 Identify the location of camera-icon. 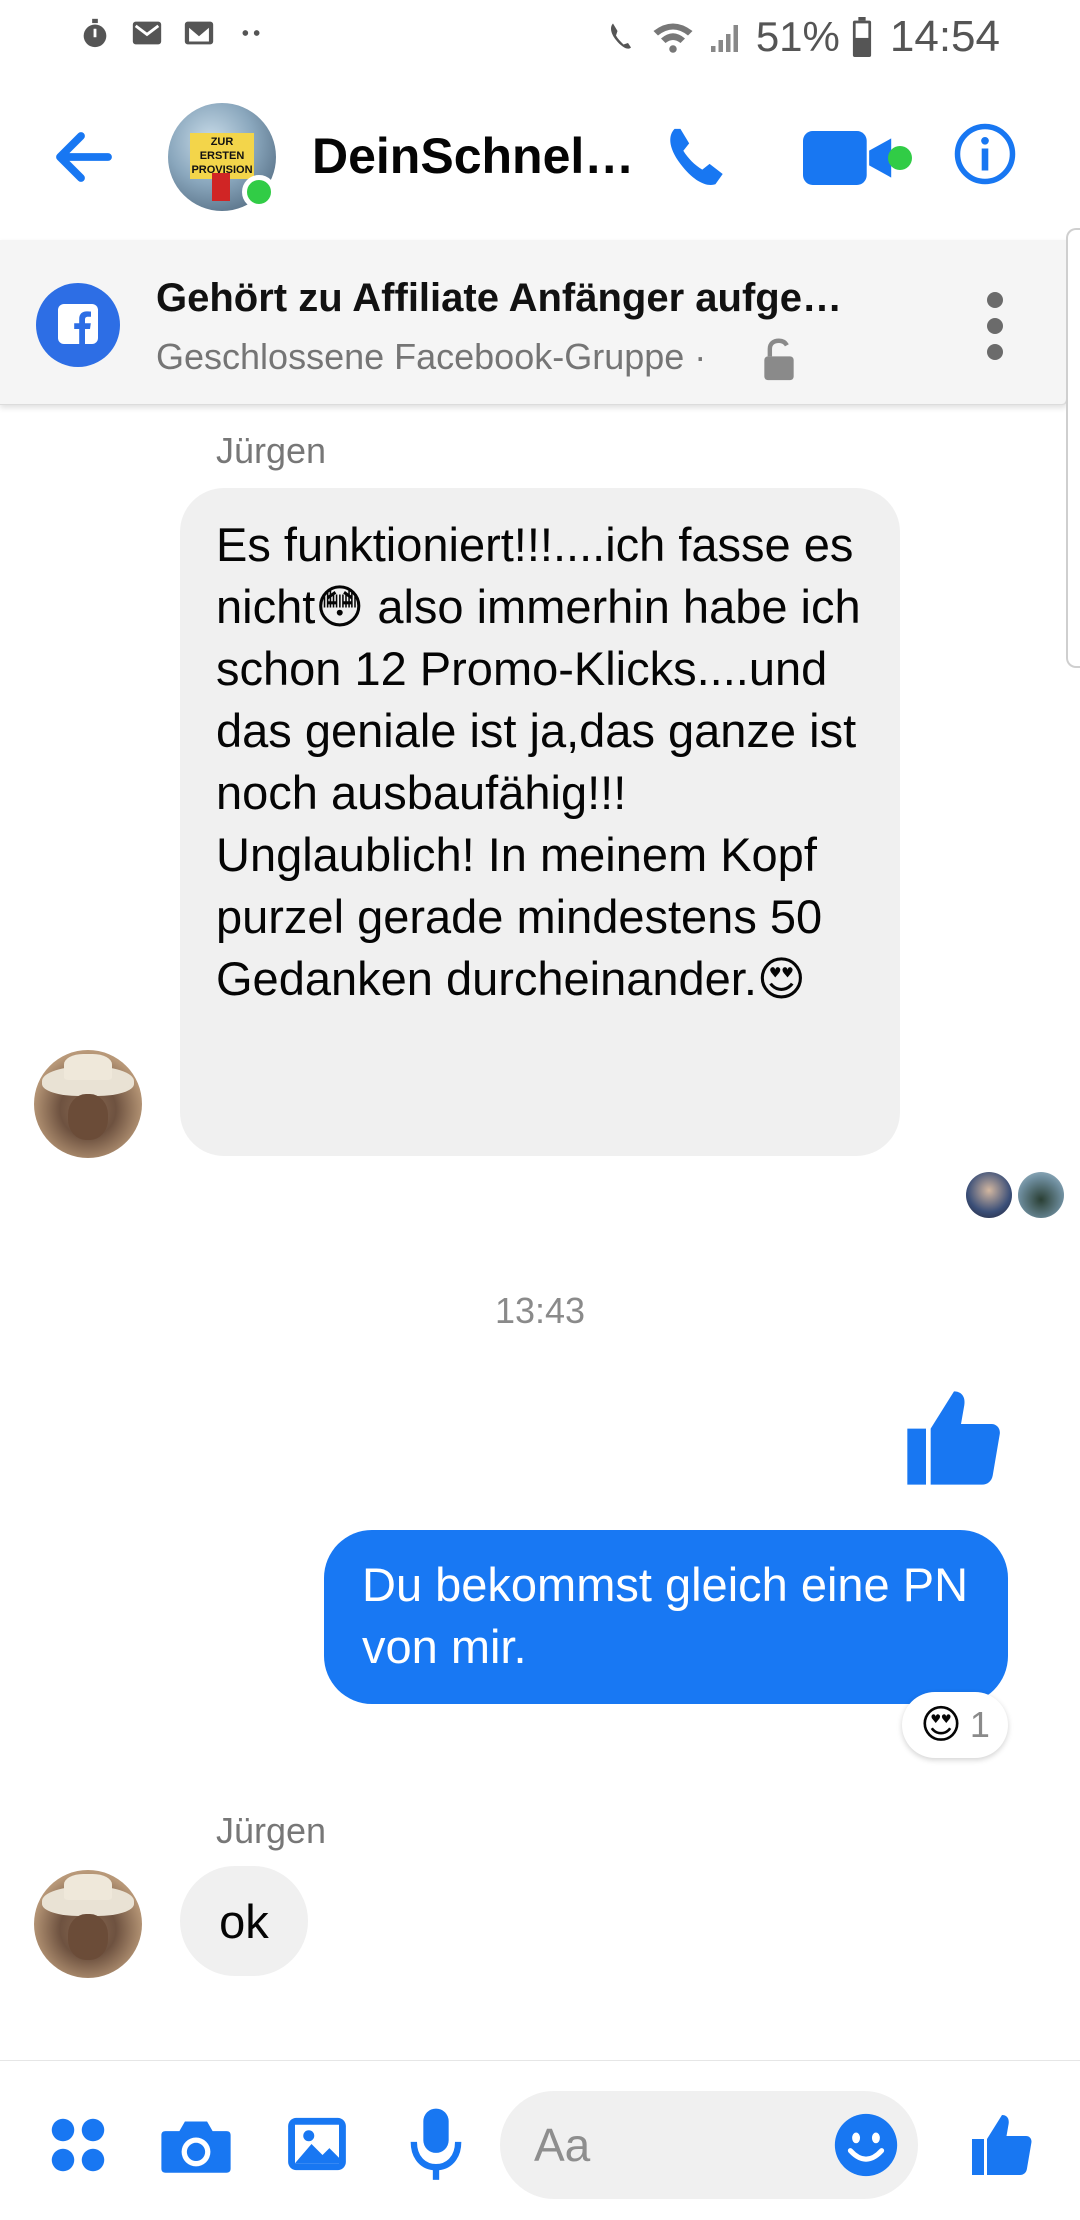
(196, 2145).